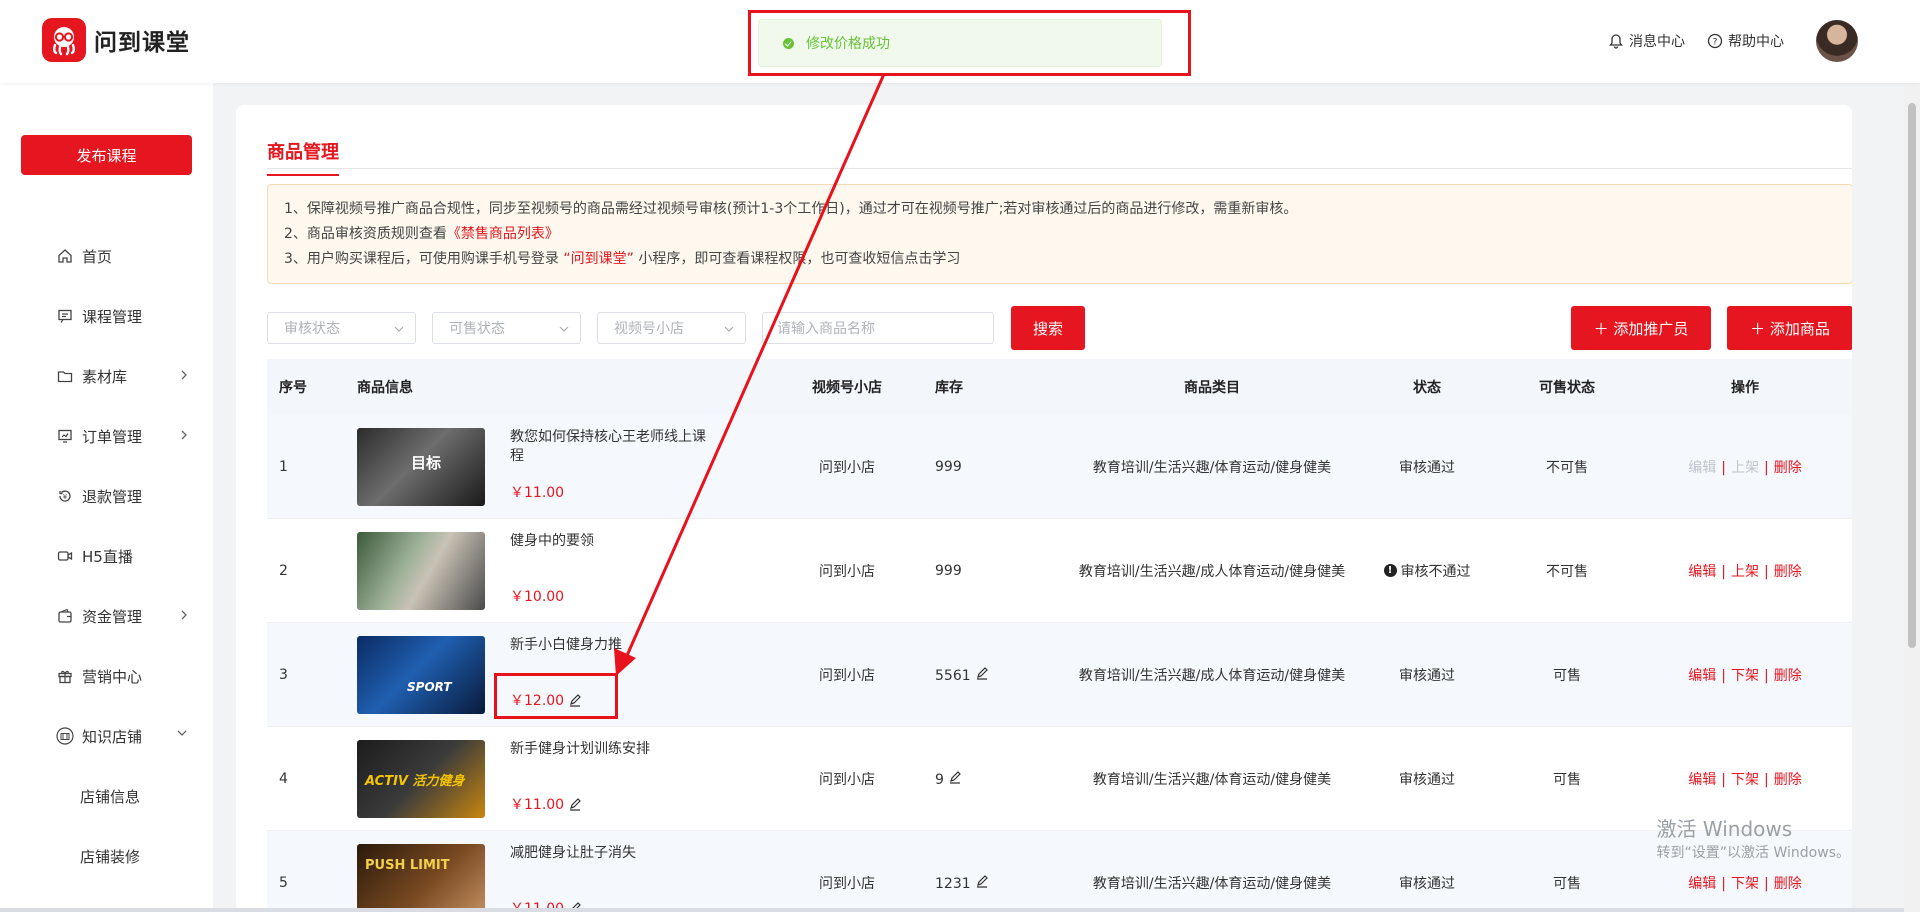  Describe the element at coordinates (750, 374) in the screenshot. I see `annotation-arrow` at that location.